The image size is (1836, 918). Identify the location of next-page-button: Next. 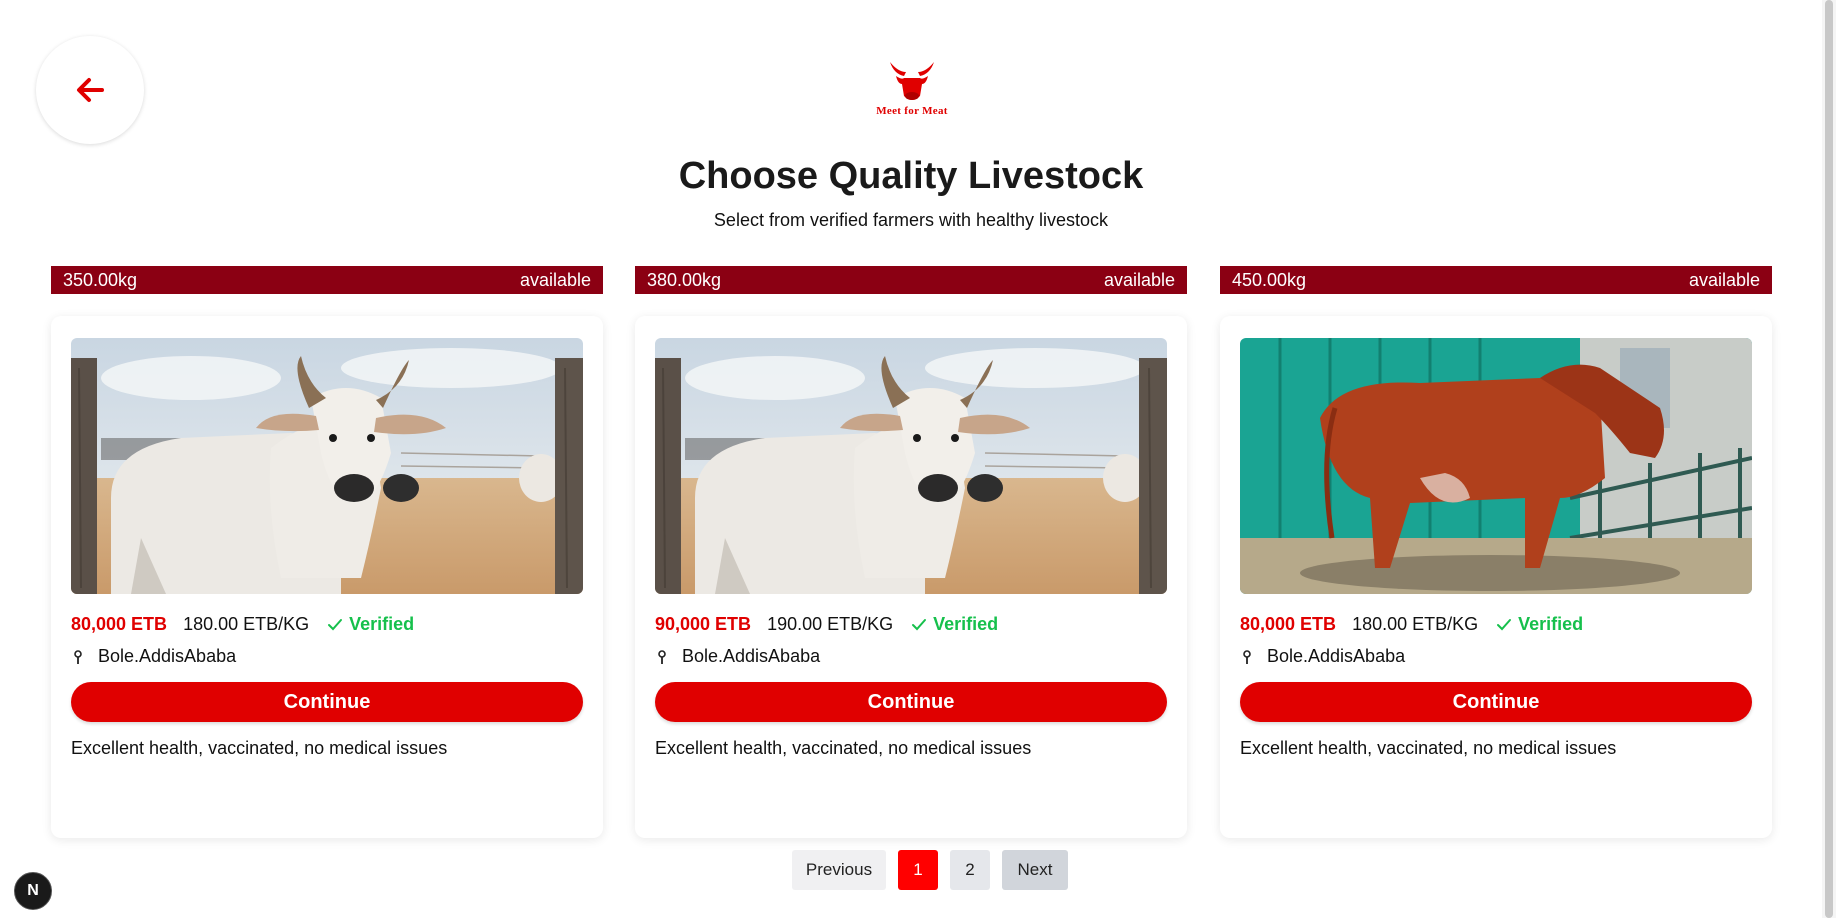
(1035, 870).